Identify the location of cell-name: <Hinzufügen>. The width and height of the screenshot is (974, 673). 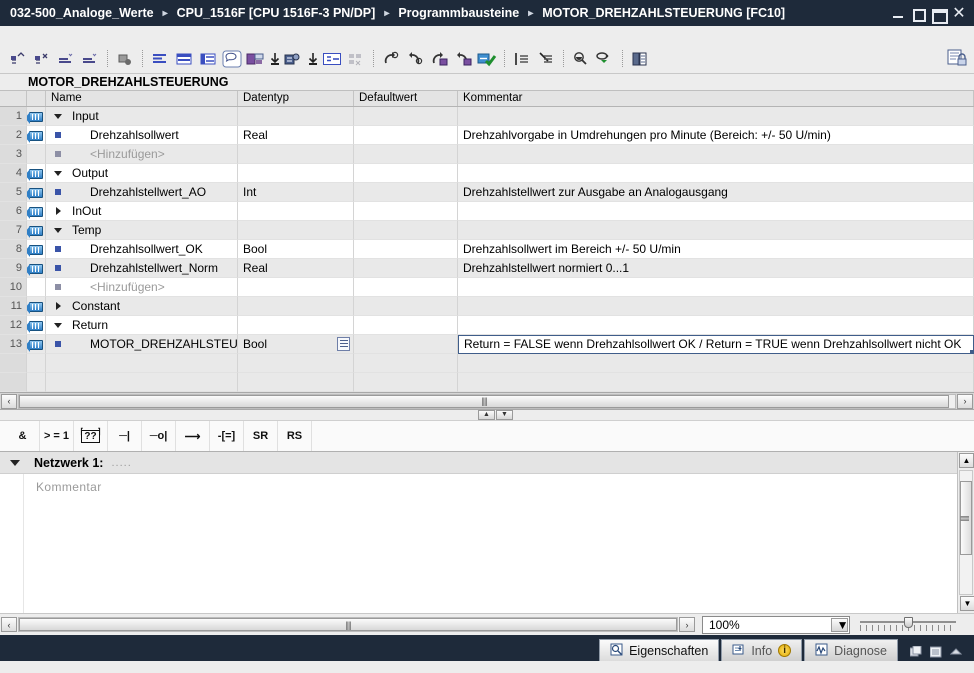
(142, 287).